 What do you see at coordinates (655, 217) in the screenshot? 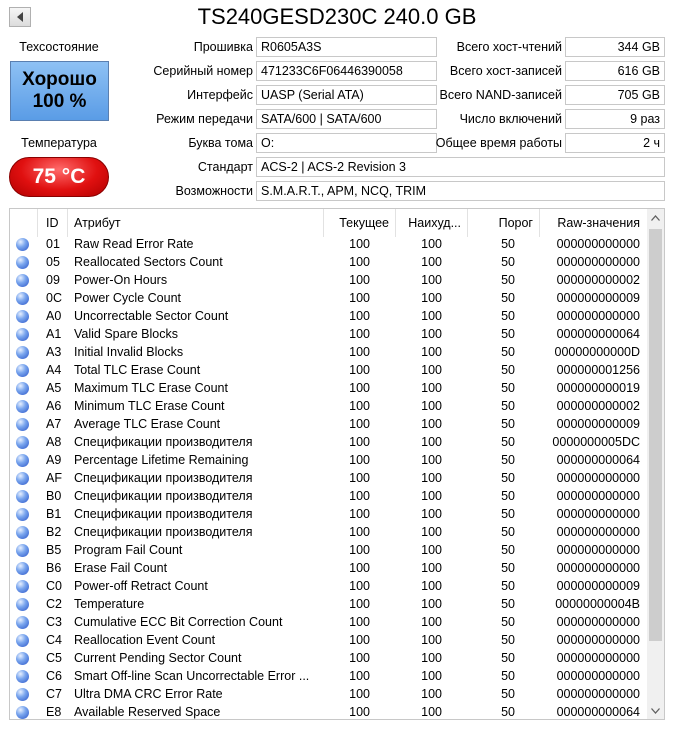
I see `scroll-up-button` at bounding box center [655, 217].